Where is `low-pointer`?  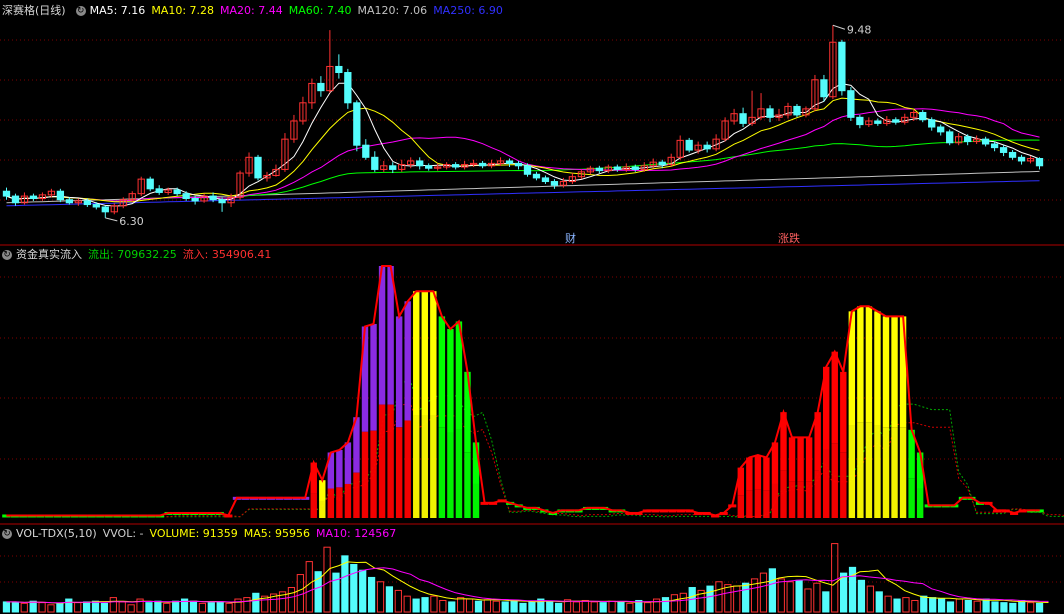 low-pointer is located at coordinates (111, 219).